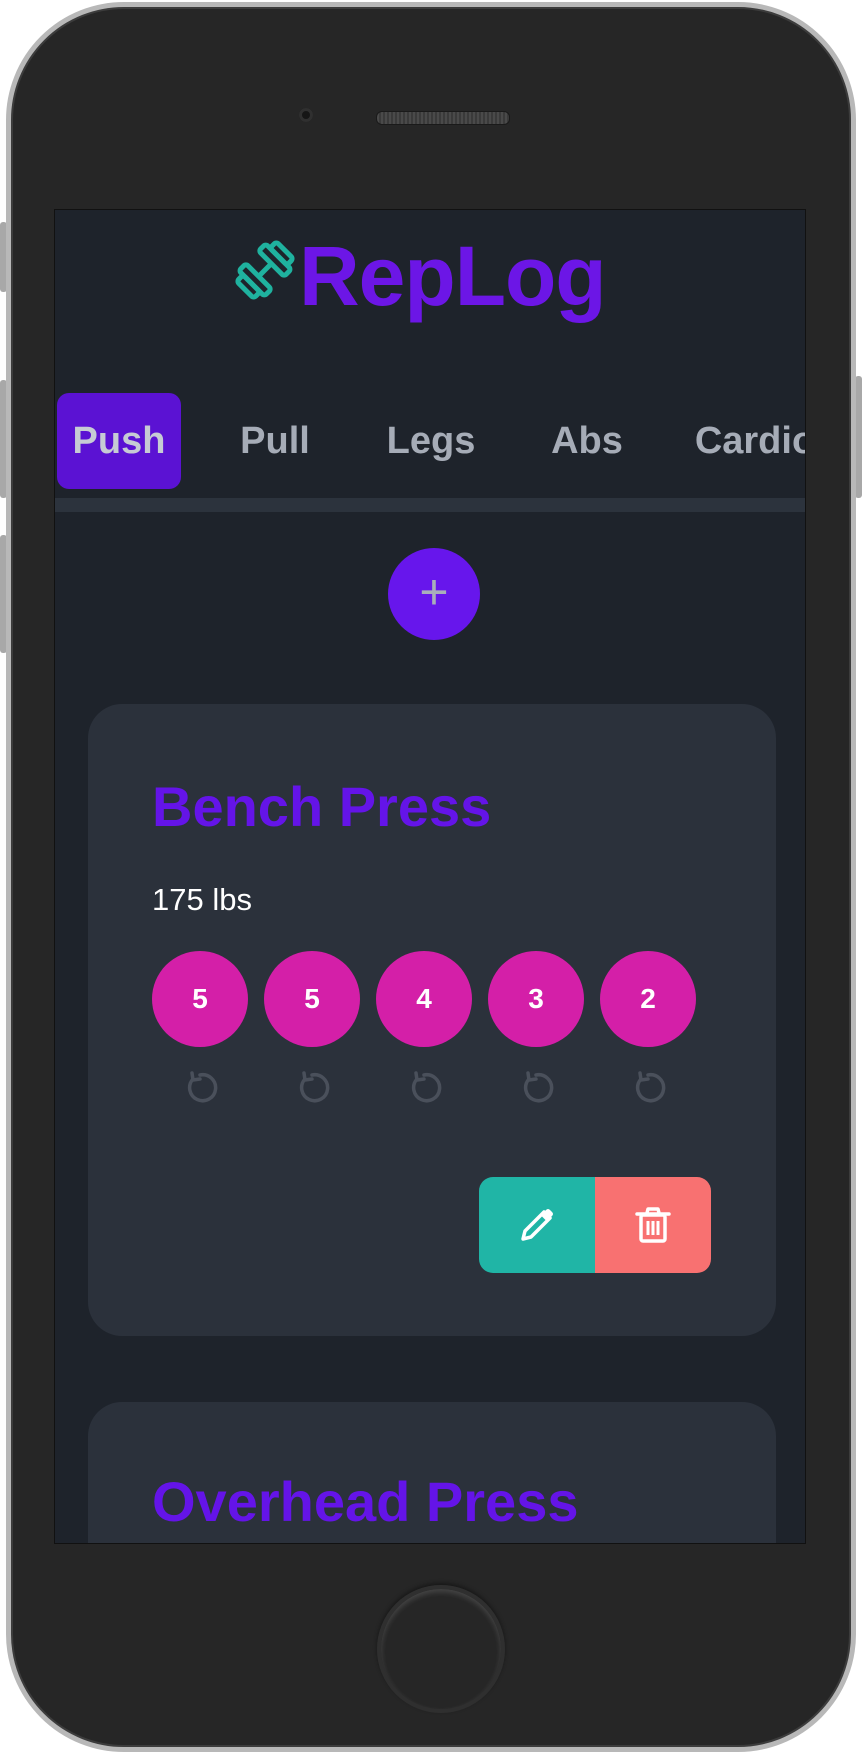 The height and width of the screenshot is (1754, 862). I want to click on app-header: RepLog, so click(430, 285).